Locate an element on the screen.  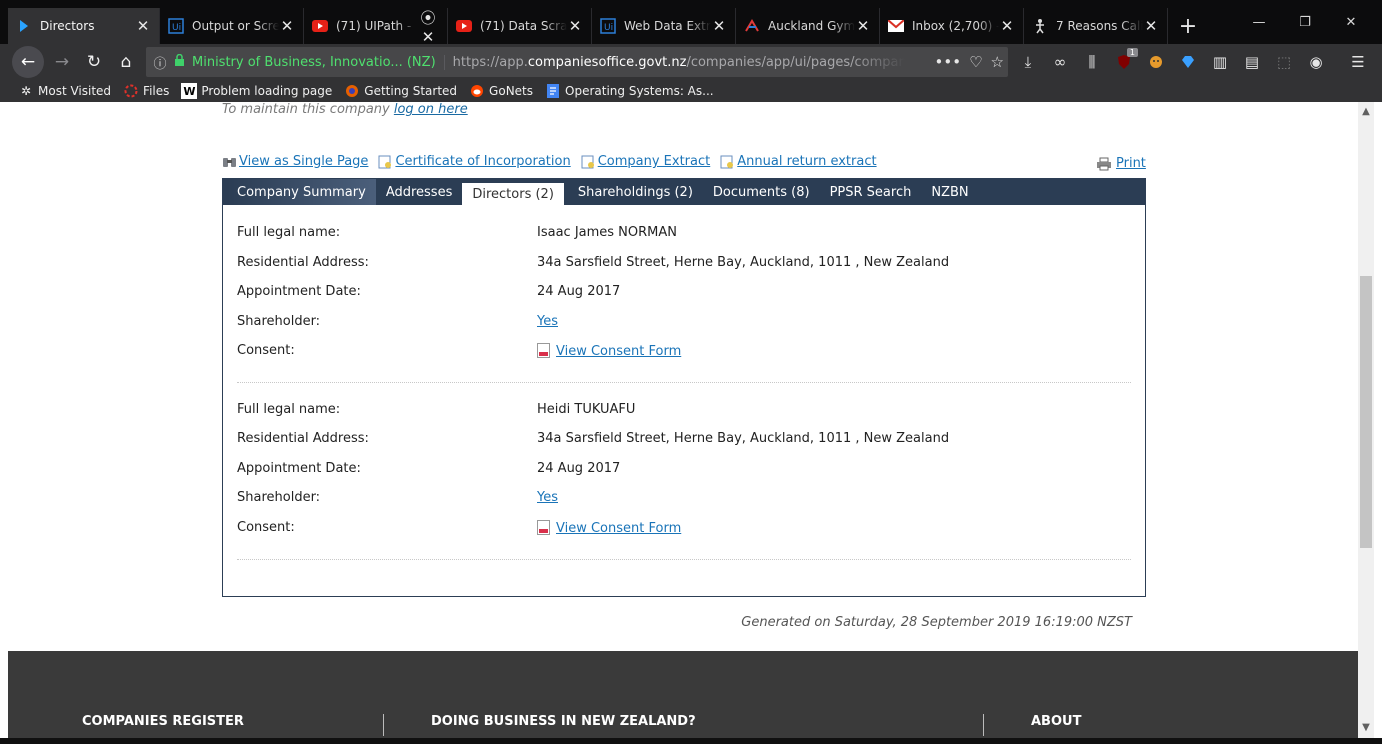
new-tab-button: + is located at coordinates (1188, 26).